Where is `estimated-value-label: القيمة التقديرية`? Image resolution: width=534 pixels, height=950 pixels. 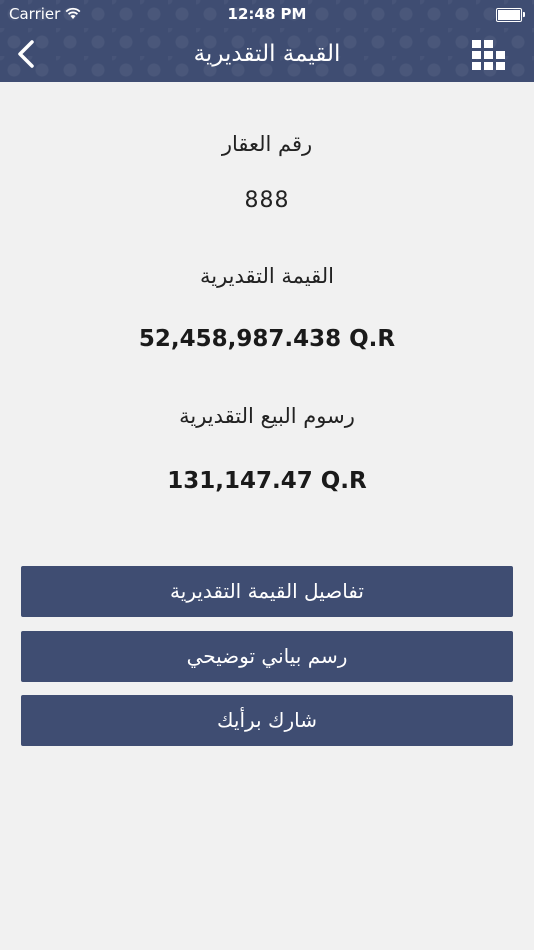 estimated-value-label: القيمة التقديرية is located at coordinates (267, 276).